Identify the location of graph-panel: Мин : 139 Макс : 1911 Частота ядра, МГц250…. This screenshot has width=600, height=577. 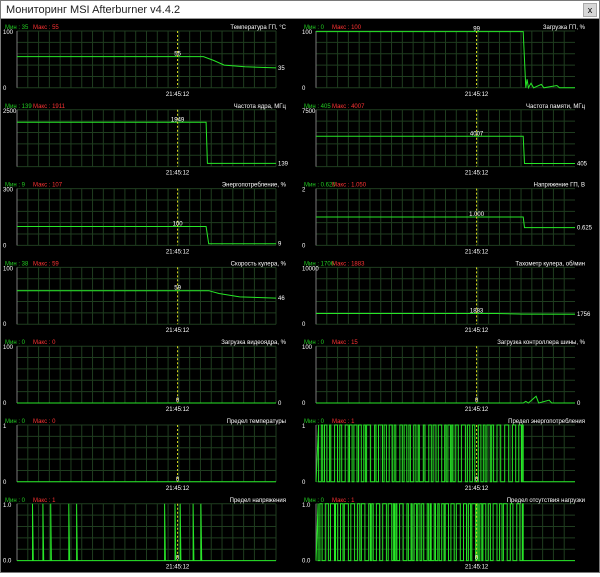
(150, 137).